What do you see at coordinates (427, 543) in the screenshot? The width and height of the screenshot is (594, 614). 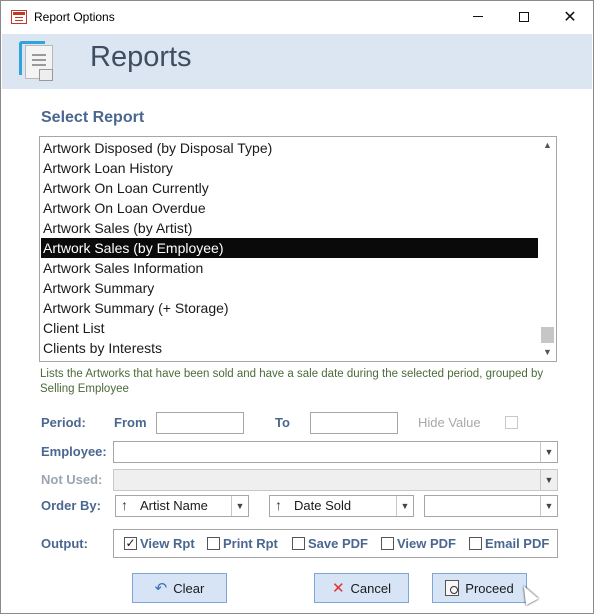 I see `view-pdf-label: View PDF` at bounding box center [427, 543].